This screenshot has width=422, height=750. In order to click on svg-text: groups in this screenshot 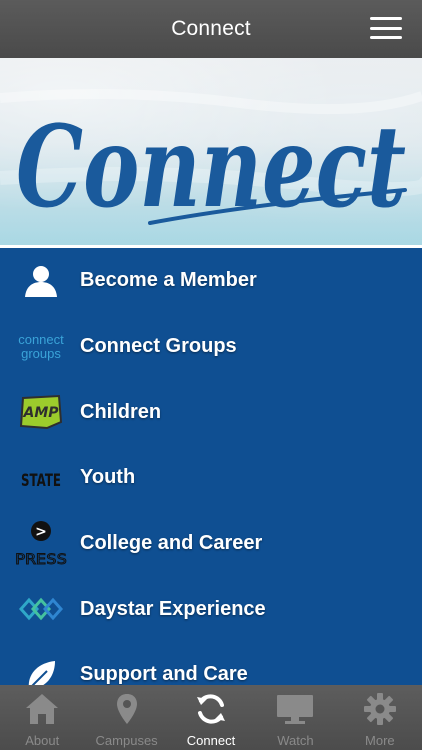, I will do `click(41, 353)`.